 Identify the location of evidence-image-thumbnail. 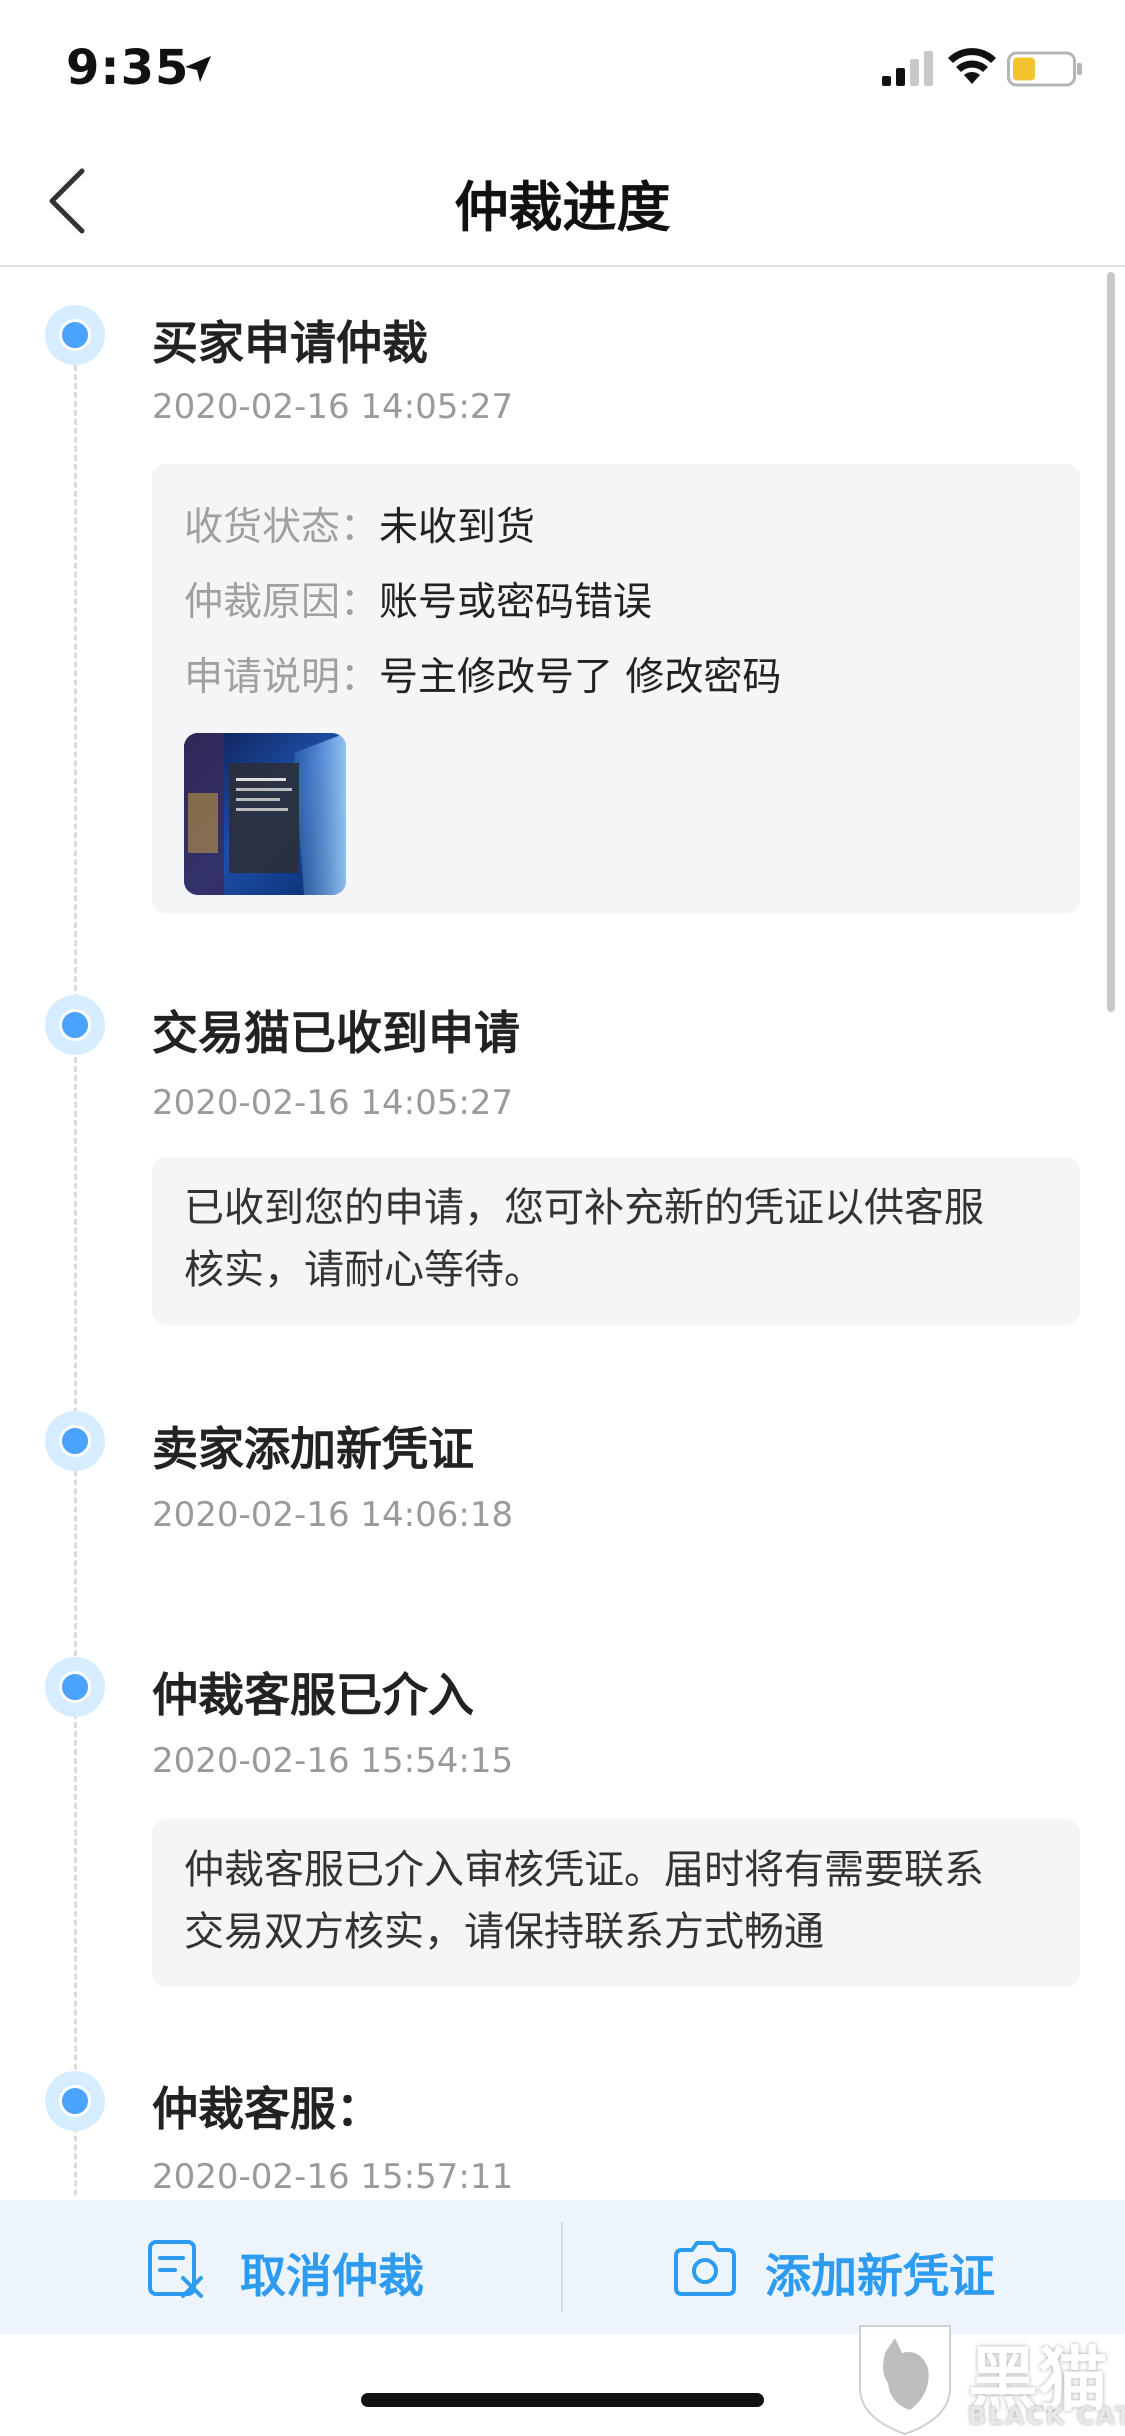
(265, 814).